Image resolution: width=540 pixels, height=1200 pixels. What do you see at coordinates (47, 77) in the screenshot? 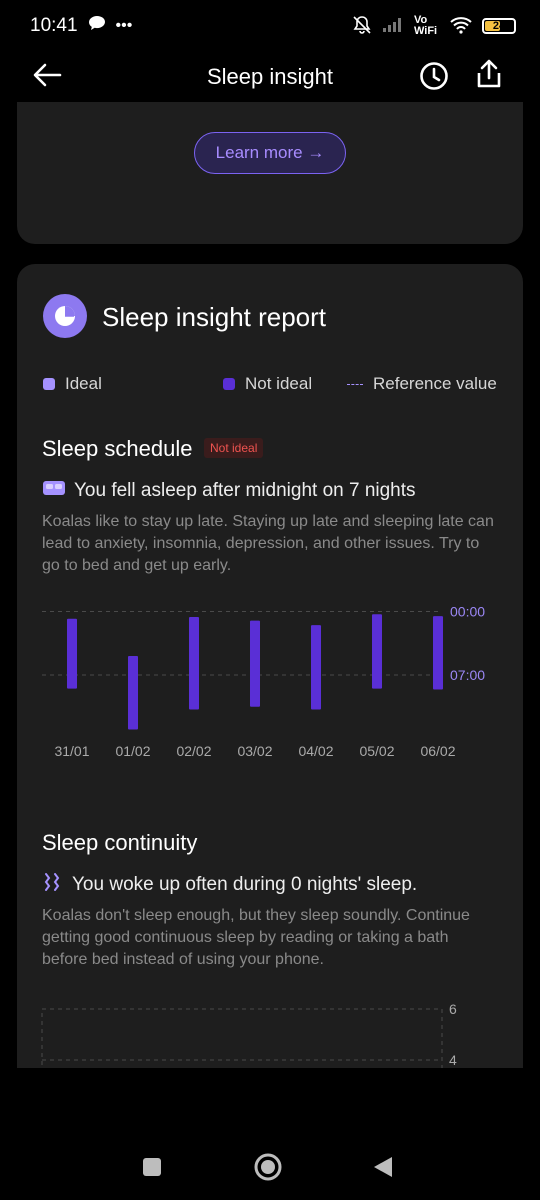
I see `arrow-left-icon` at bounding box center [47, 77].